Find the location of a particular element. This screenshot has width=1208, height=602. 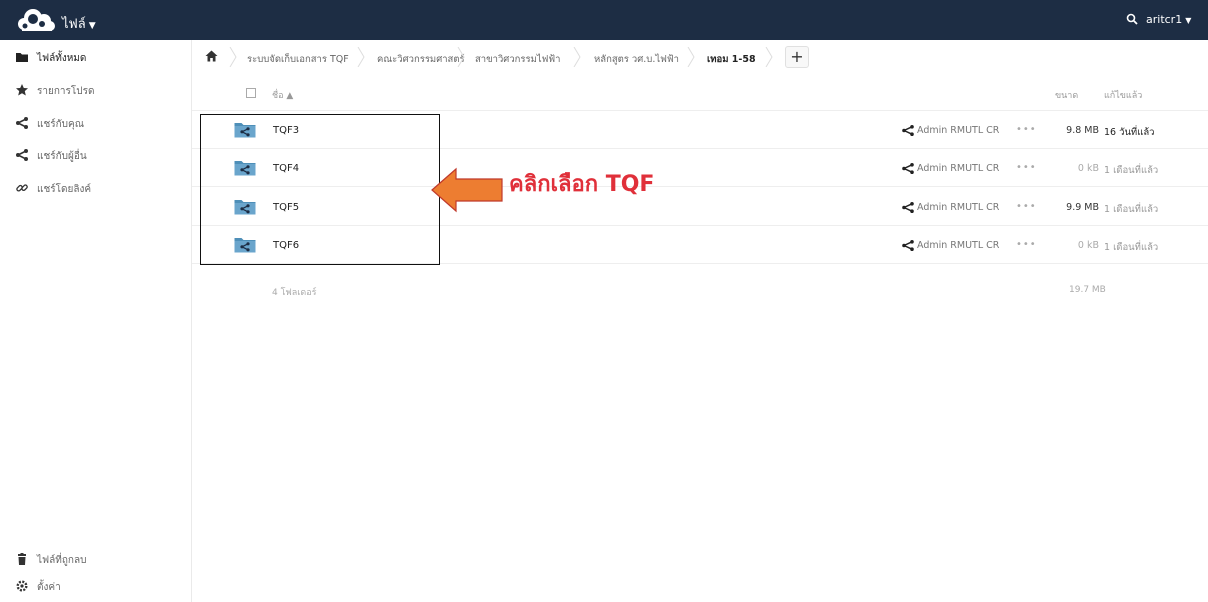

sidebar-item-label: รายการโปรด is located at coordinates (66, 91).